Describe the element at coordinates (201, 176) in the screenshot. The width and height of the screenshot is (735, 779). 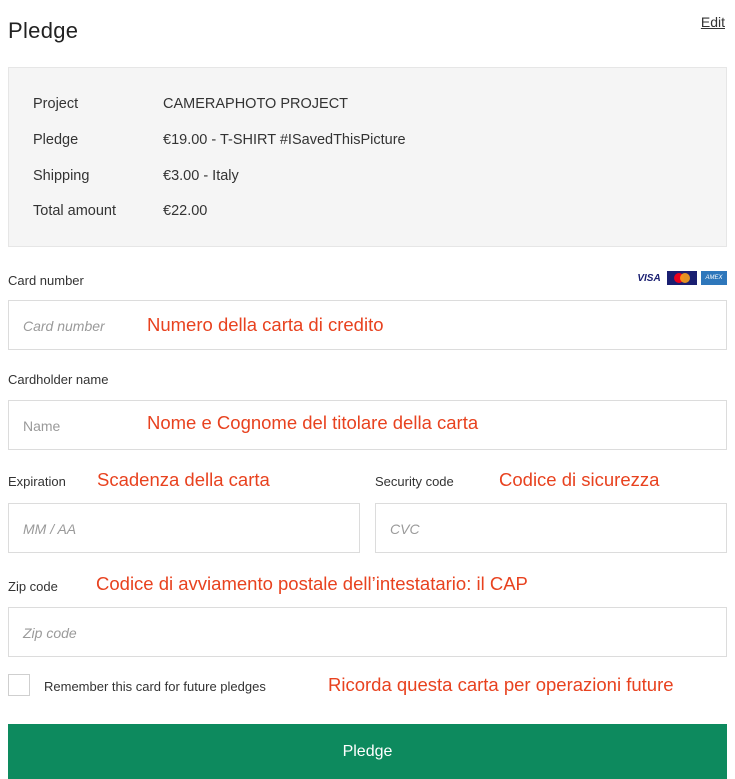
I see `summary-value: €3.00 - Italy` at that location.